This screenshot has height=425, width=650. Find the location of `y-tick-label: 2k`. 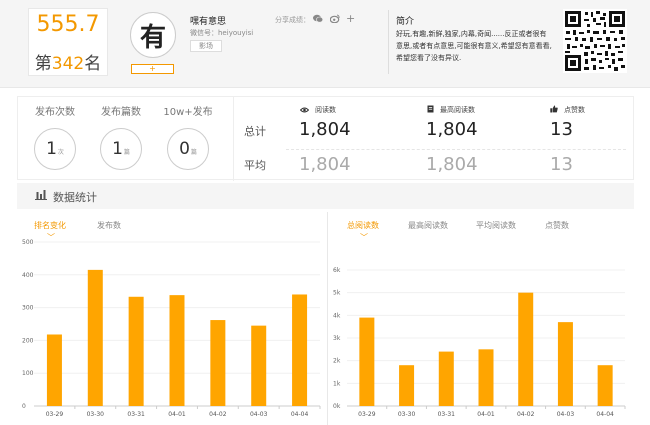

y-tick-label: 2k is located at coordinates (337, 361).